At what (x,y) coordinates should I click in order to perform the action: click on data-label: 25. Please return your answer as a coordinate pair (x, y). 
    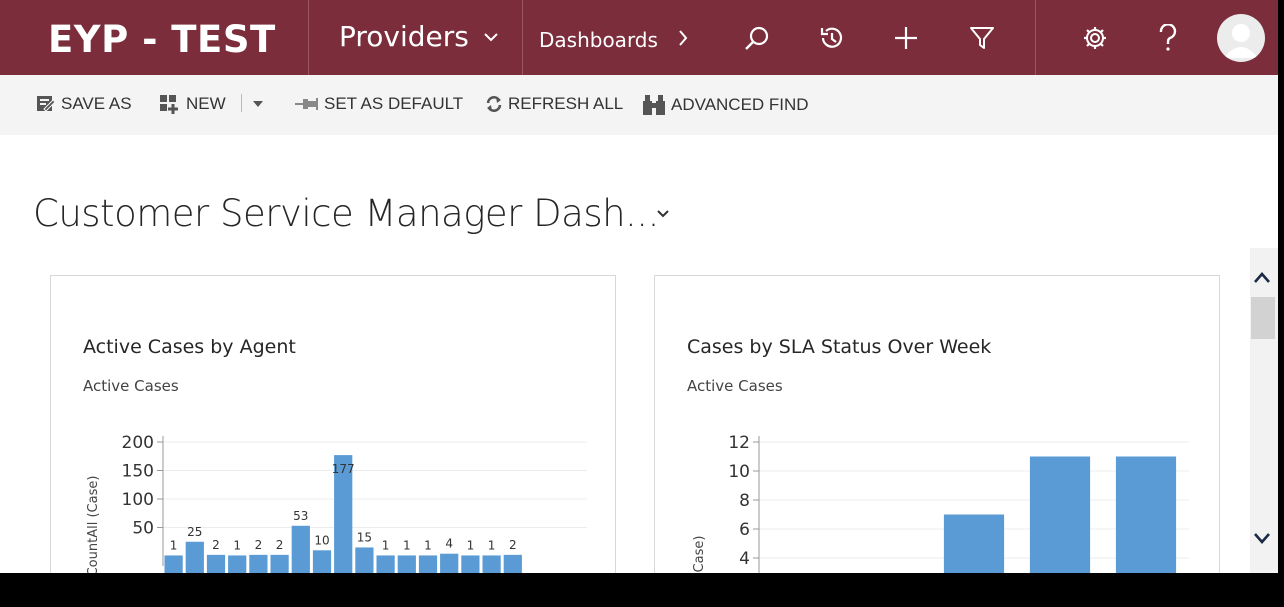
    Looking at the image, I should click on (194, 532).